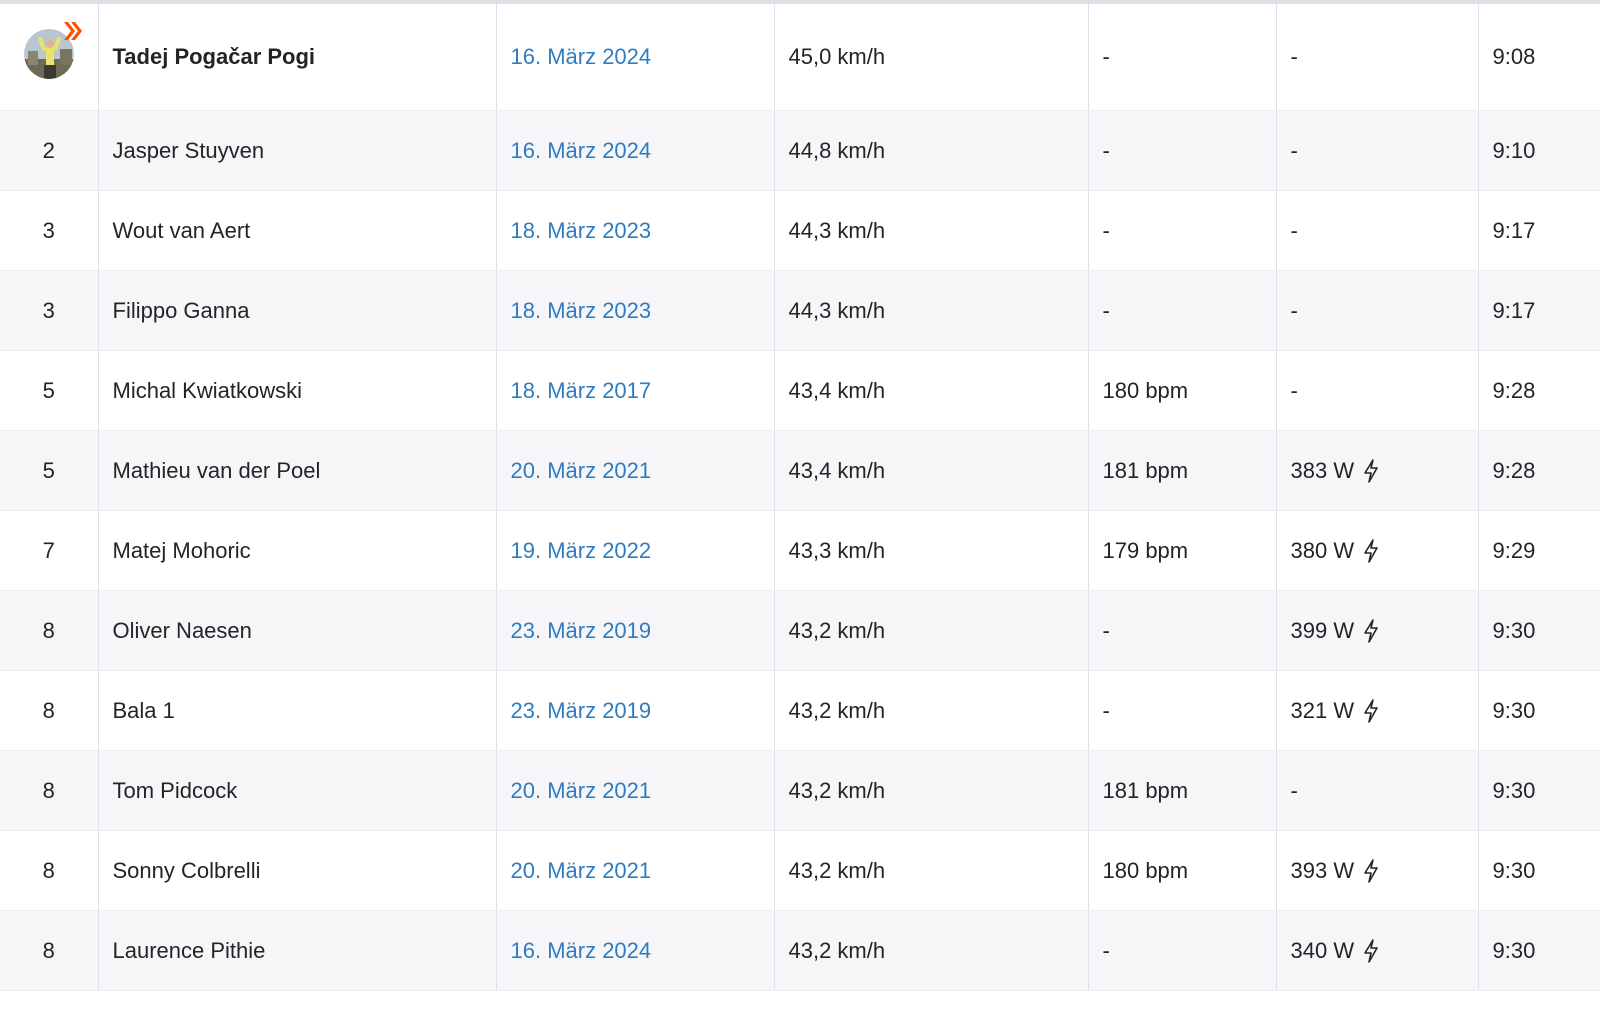 This screenshot has height=1016, width=1600. Describe the element at coordinates (187, 870) in the screenshot. I see `athlete-name: Sonny Colbrelli` at that location.